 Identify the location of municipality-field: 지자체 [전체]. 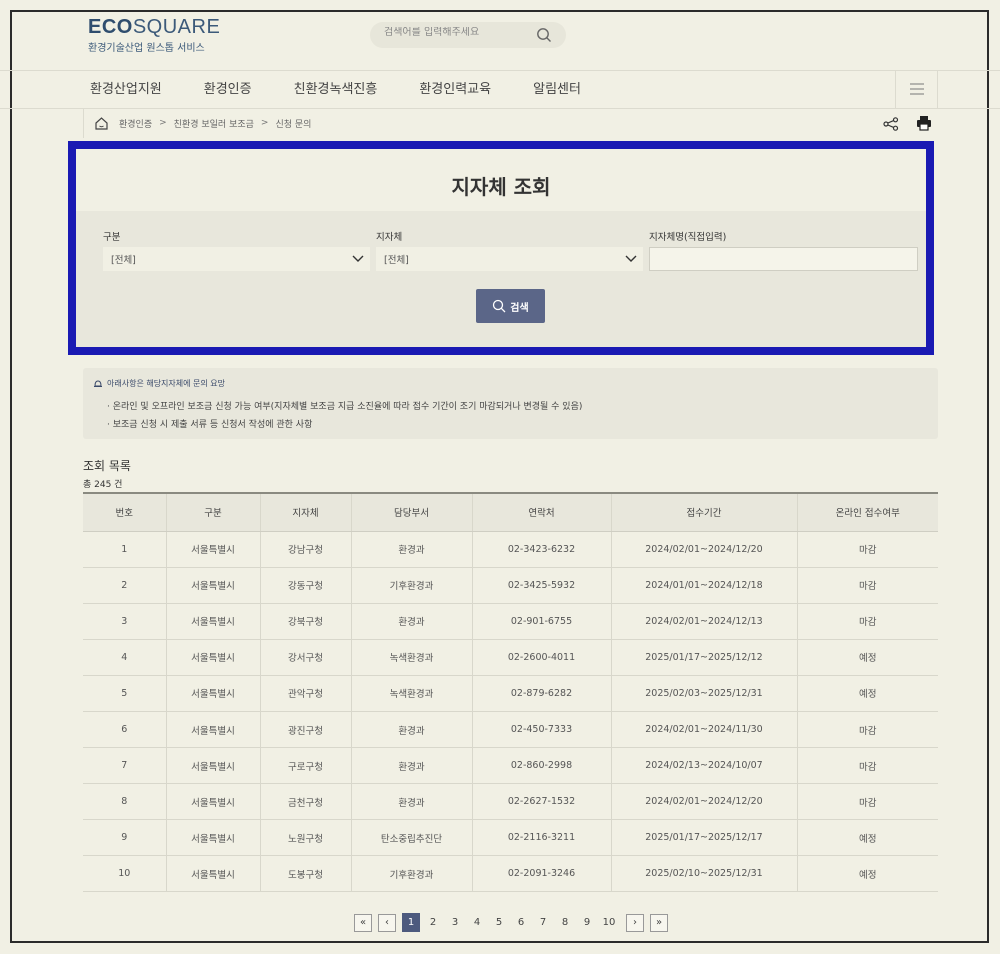
(509, 250).